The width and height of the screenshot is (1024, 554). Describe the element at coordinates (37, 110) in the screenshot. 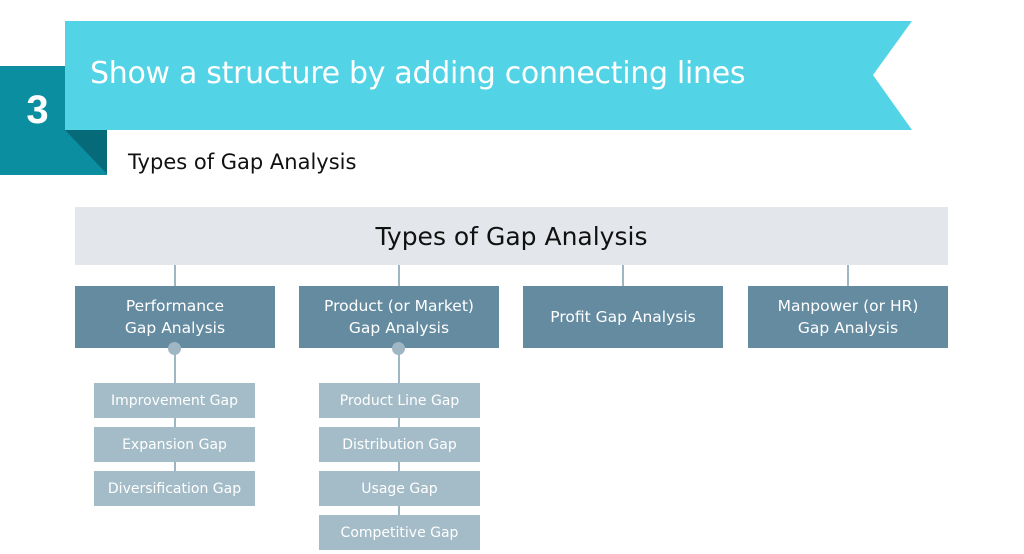

I see `step-number: 3` at that location.